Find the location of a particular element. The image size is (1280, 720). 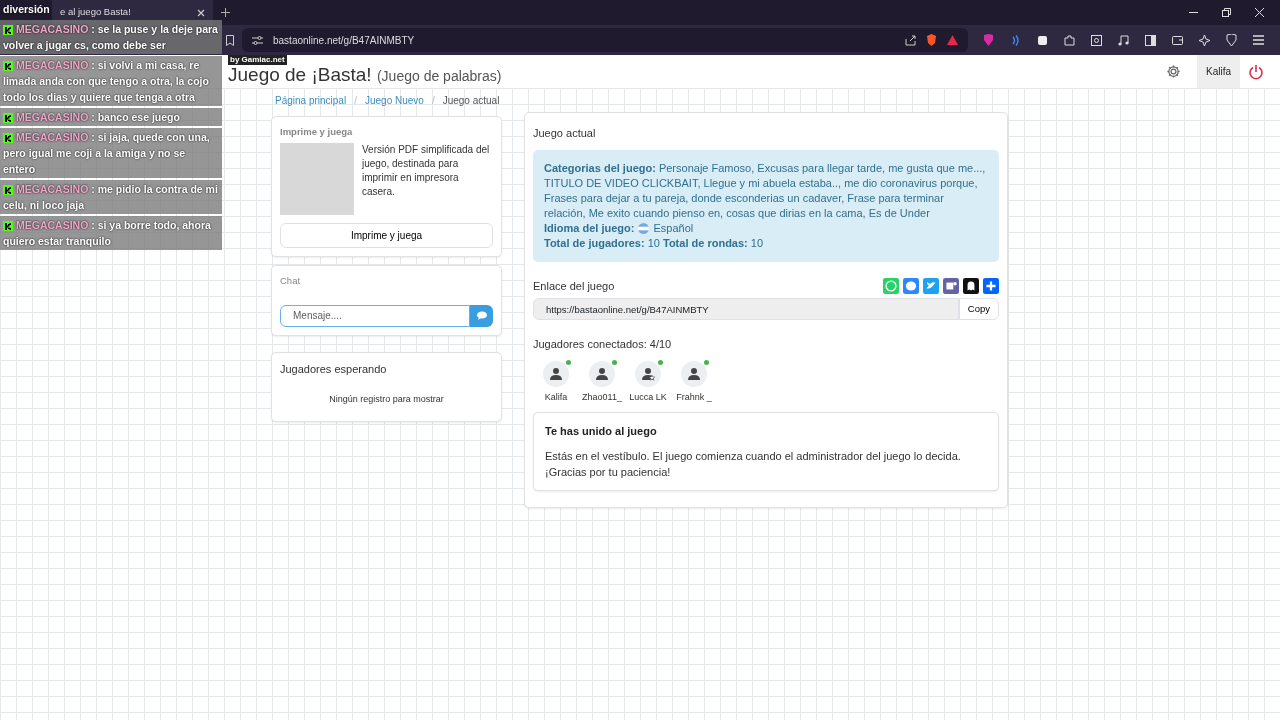

chat-message: MEGACASINO : se la puse y la deje para volver a jugar cs, como debe ser is located at coordinates (111, 37).